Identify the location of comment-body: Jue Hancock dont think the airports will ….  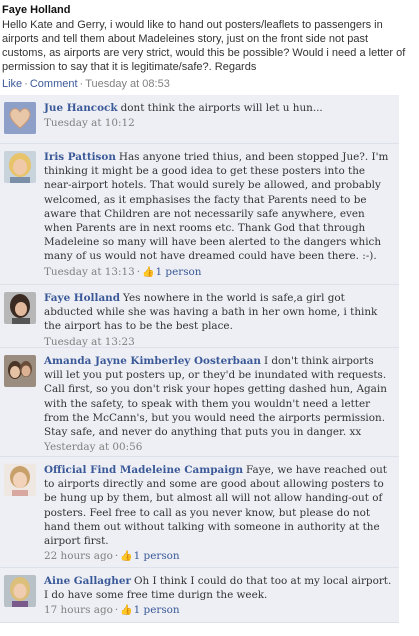
(218, 119).